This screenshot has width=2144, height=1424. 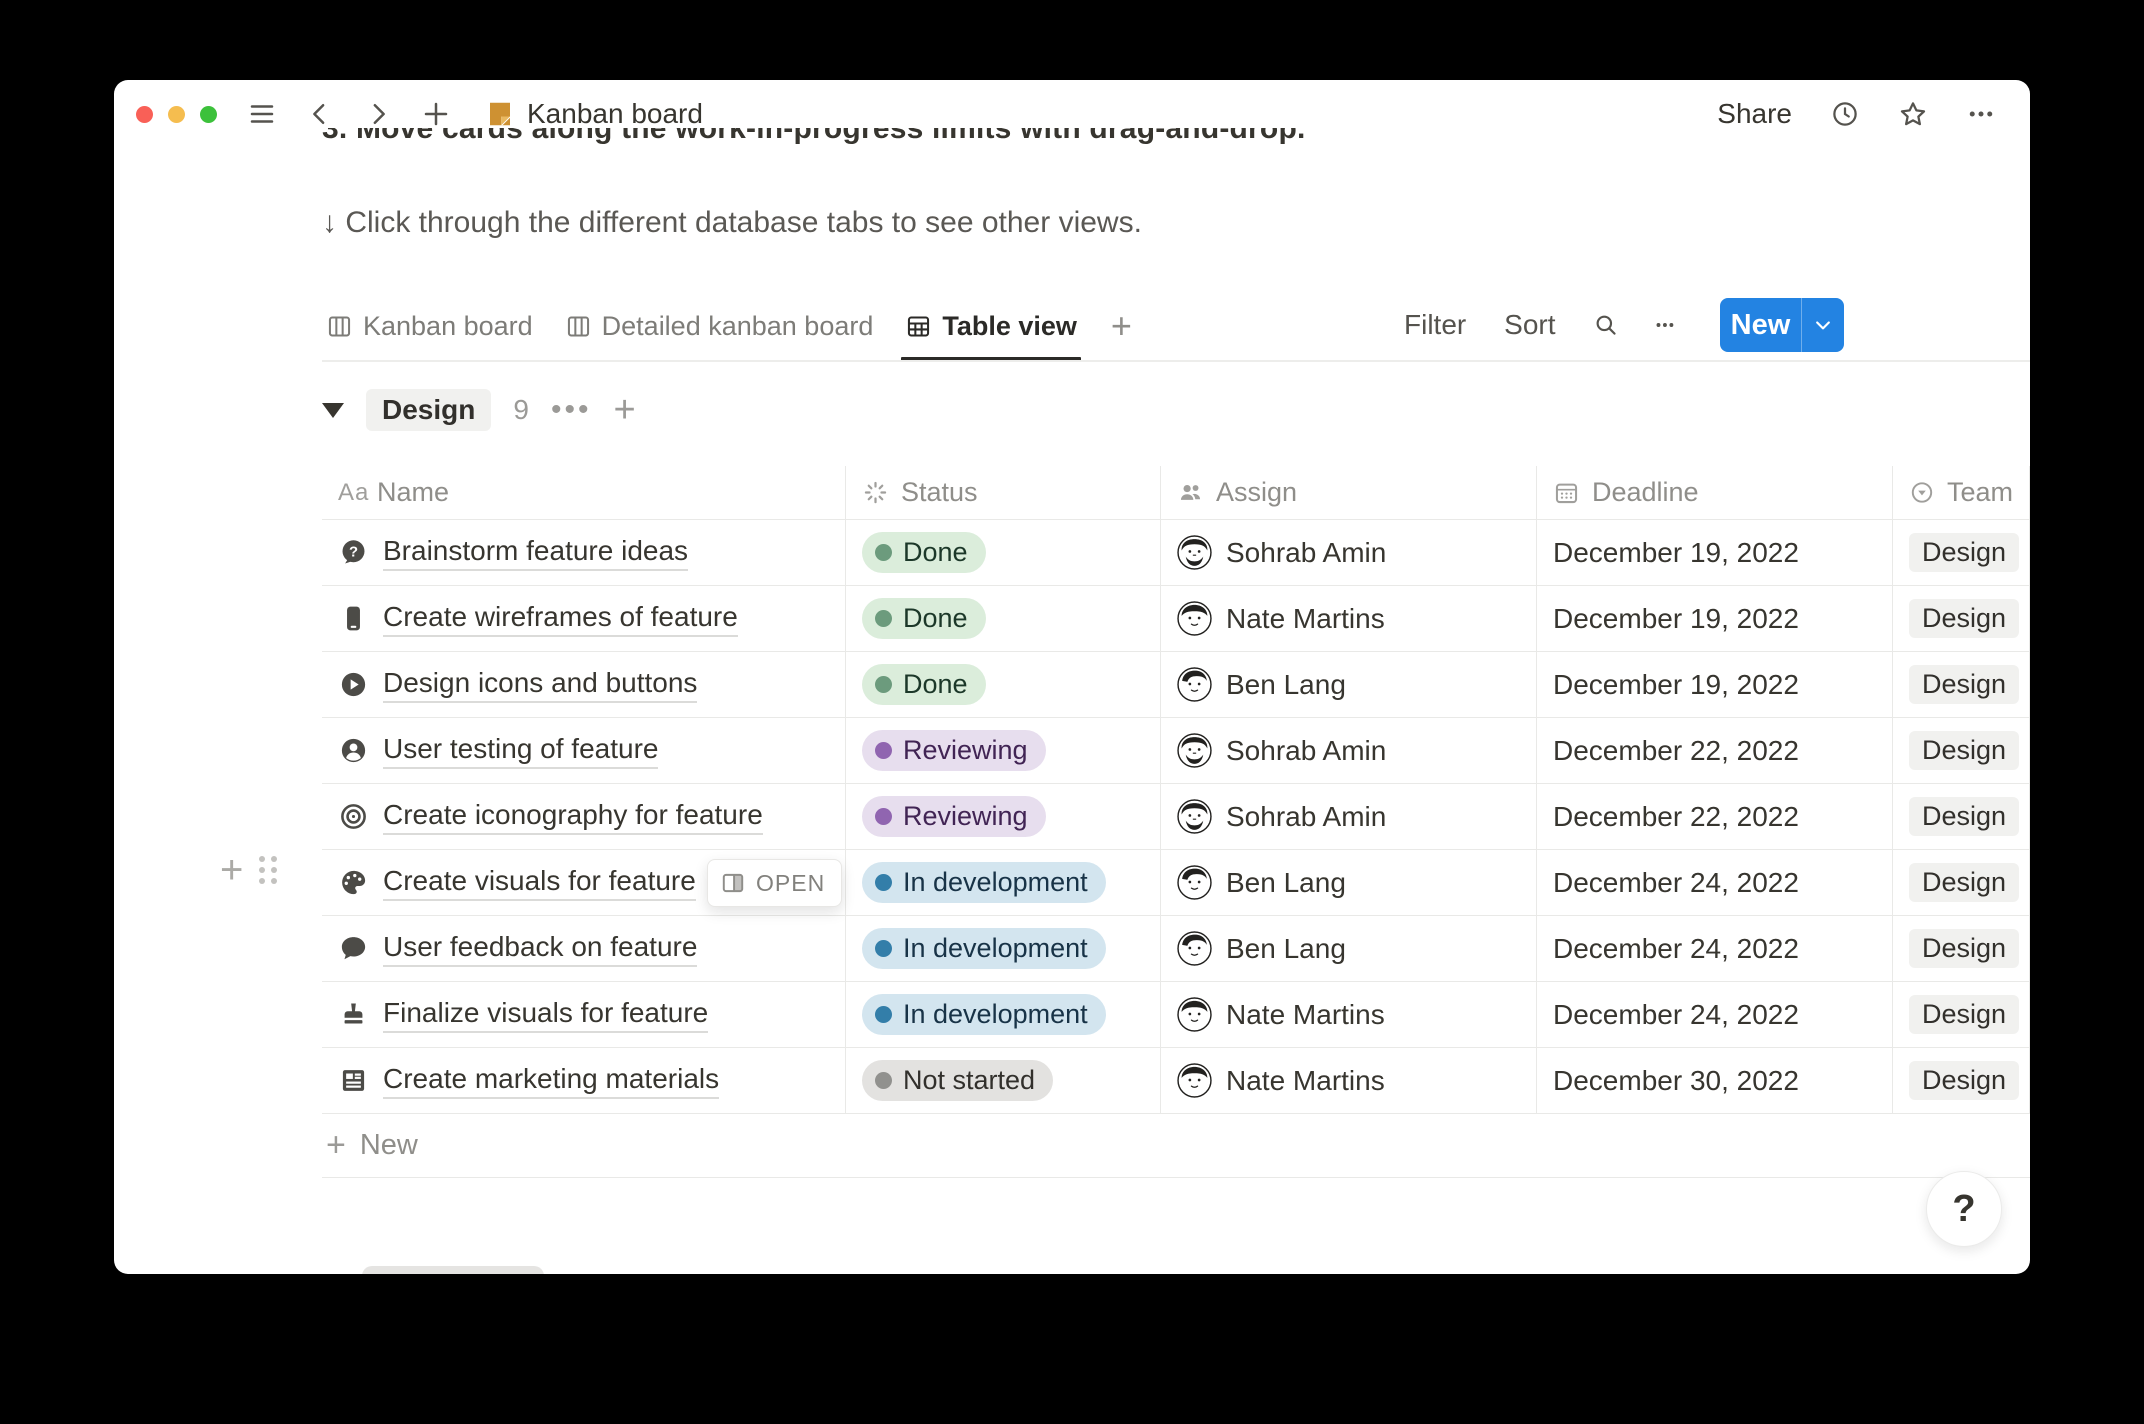 What do you see at coordinates (1715, 492) in the screenshot?
I see `column-header-deadline: Deadline` at bounding box center [1715, 492].